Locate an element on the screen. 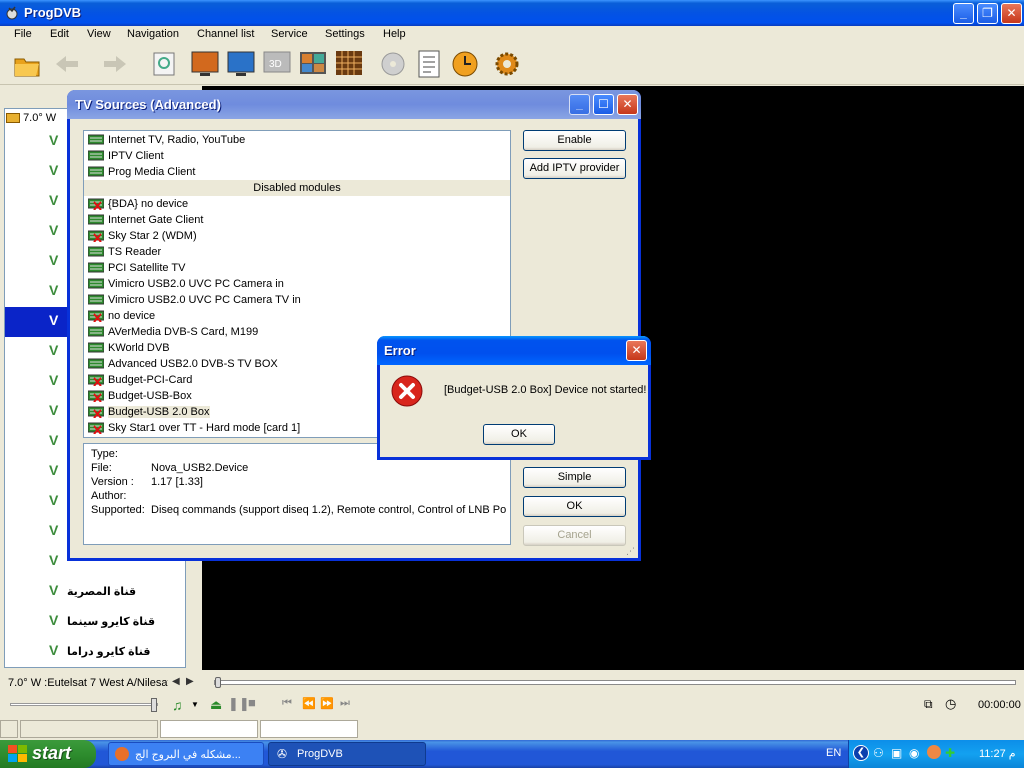 Image resolution: width=1024 pixels, height=768 pixels. menu-service: Service is located at coordinates (289, 34).